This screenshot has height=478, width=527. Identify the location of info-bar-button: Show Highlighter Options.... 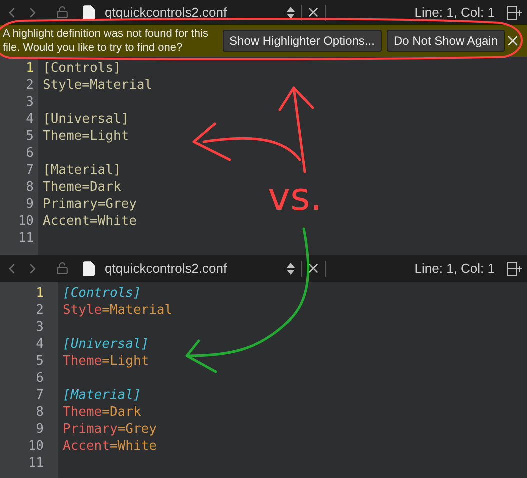
(302, 41).